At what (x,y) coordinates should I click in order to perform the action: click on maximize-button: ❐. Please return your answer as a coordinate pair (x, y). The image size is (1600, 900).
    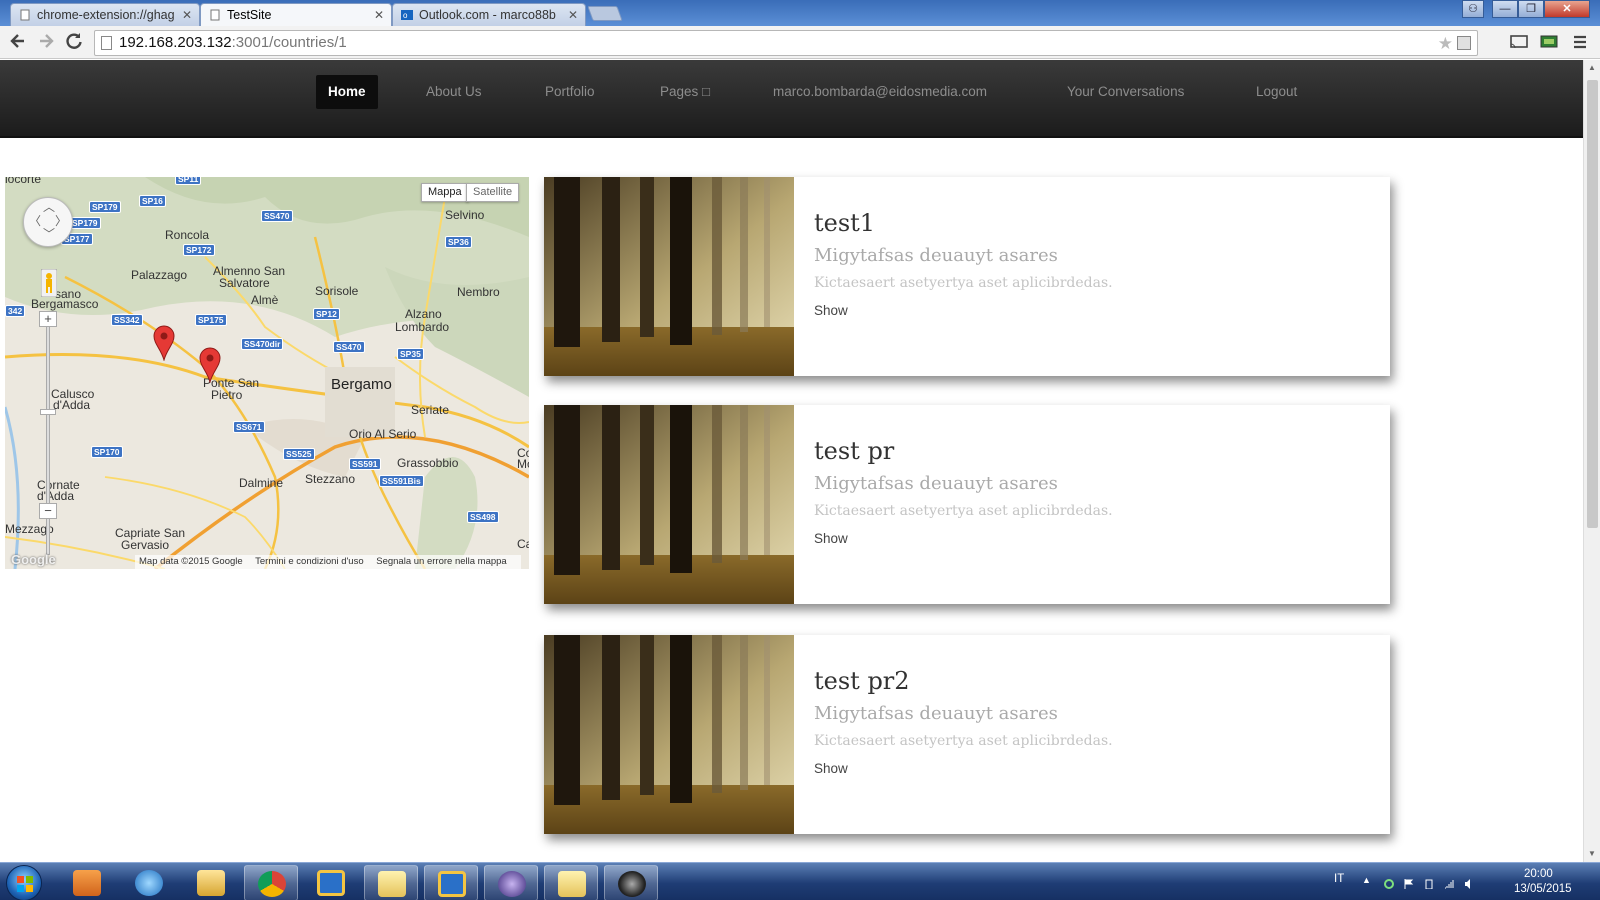
    Looking at the image, I should click on (1531, 9).